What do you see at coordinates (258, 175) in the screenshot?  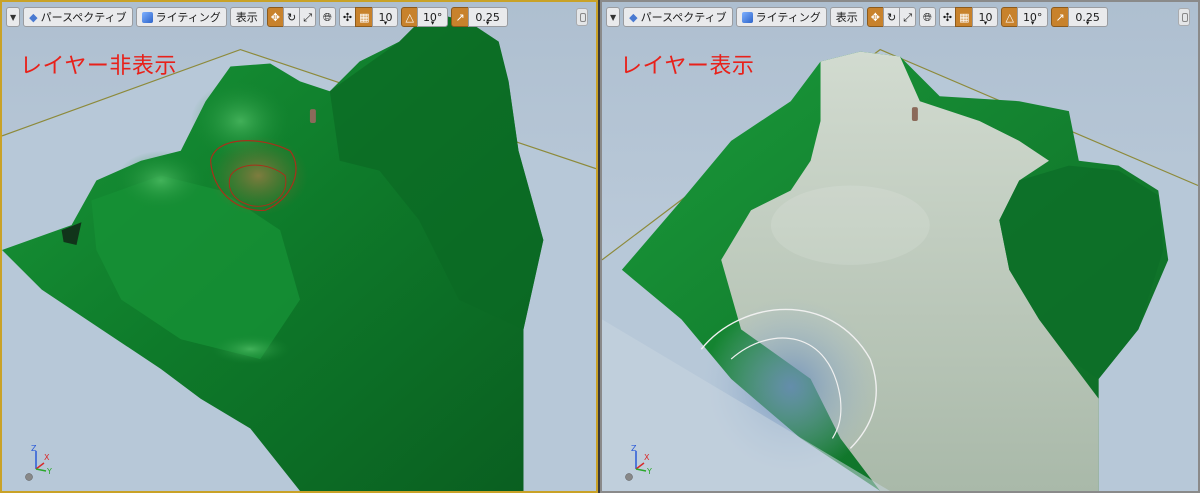 I see `brush-falloff` at bounding box center [258, 175].